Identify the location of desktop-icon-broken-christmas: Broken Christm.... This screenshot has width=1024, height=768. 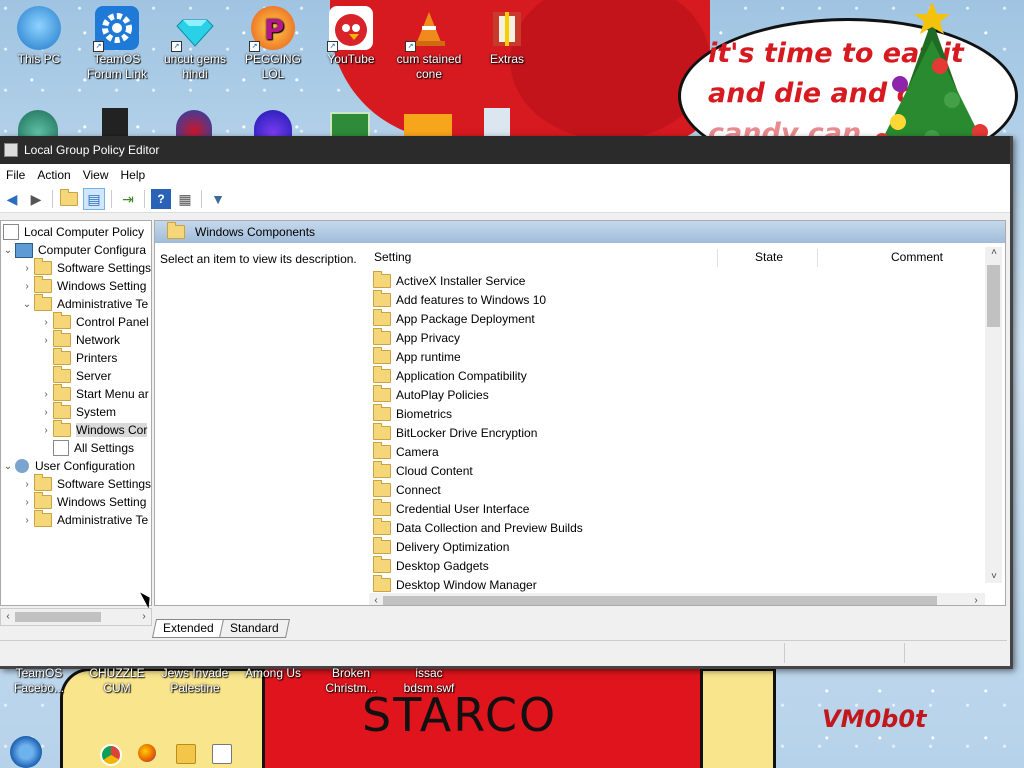
(351, 681).